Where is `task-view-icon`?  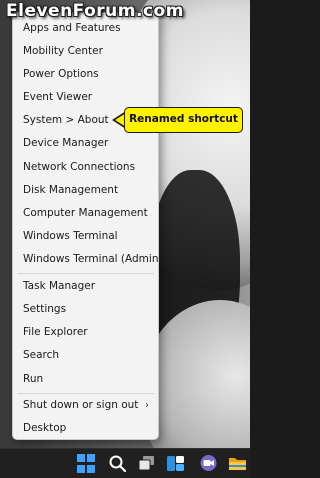 task-view-icon is located at coordinates (146, 463).